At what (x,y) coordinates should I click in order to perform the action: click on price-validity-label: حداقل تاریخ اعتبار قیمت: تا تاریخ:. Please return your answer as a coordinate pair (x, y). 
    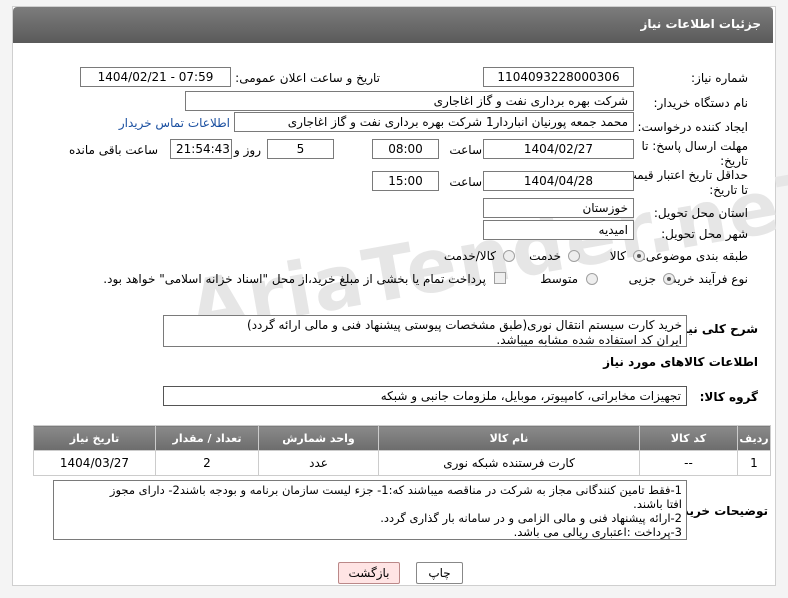
    Looking at the image, I should click on (684, 182).